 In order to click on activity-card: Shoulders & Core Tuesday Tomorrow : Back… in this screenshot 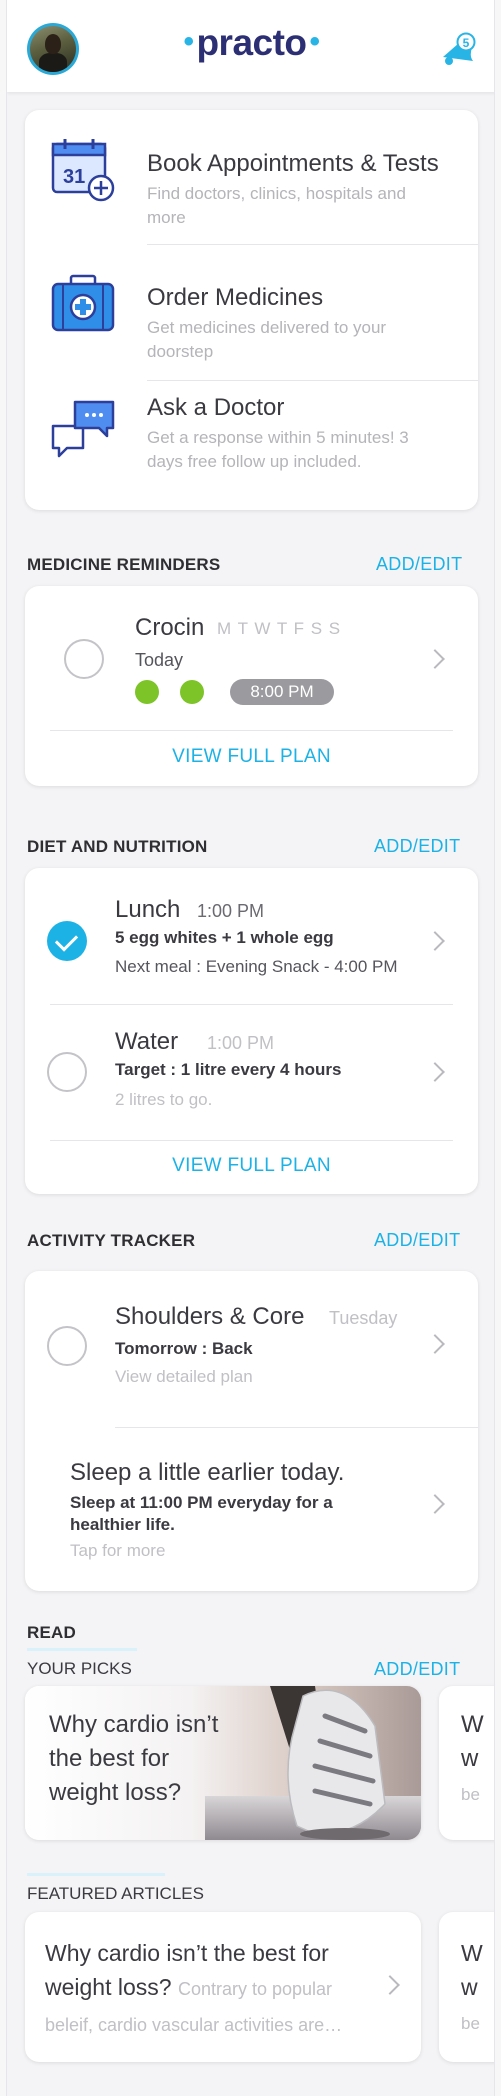, I will do `click(251, 1431)`.